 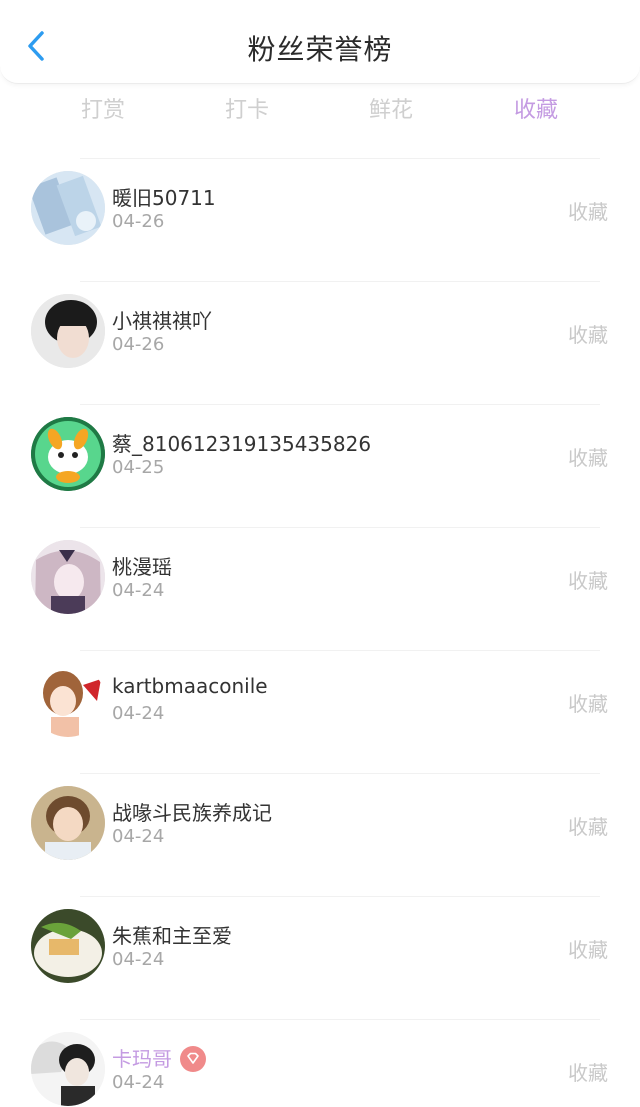 What do you see at coordinates (320, 219) in the screenshot?
I see `list-item: 暖旧50711 04-26 收藏` at bounding box center [320, 219].